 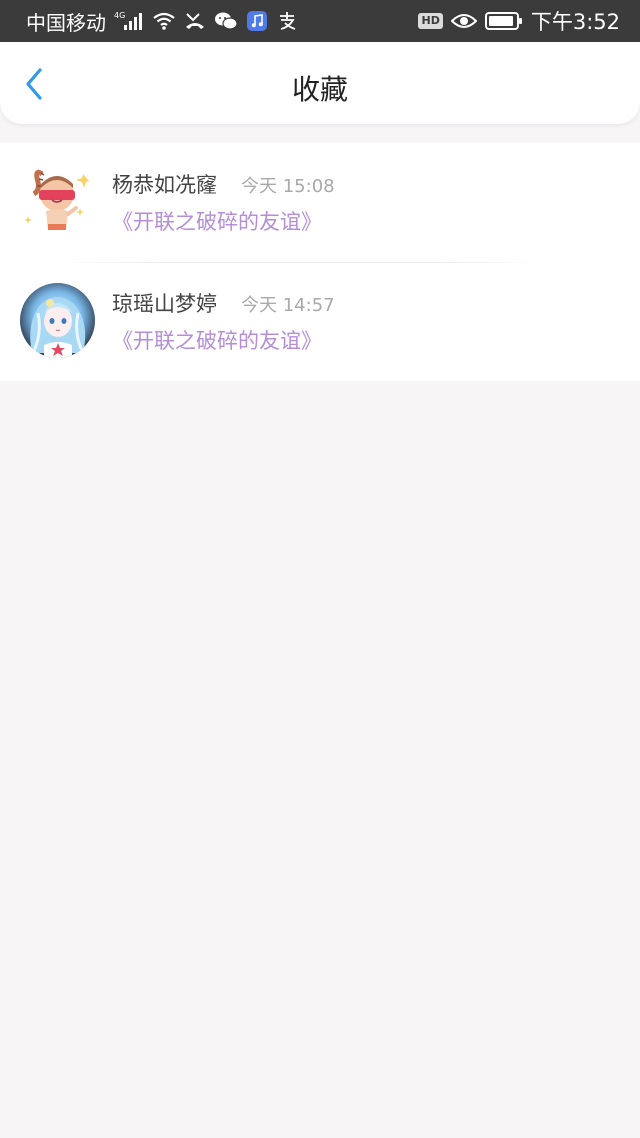 I want to click on list-item: 杨恭如冼窿 今天 15:08 《开联之破碎的友谊》, so click(x=320, y=202).